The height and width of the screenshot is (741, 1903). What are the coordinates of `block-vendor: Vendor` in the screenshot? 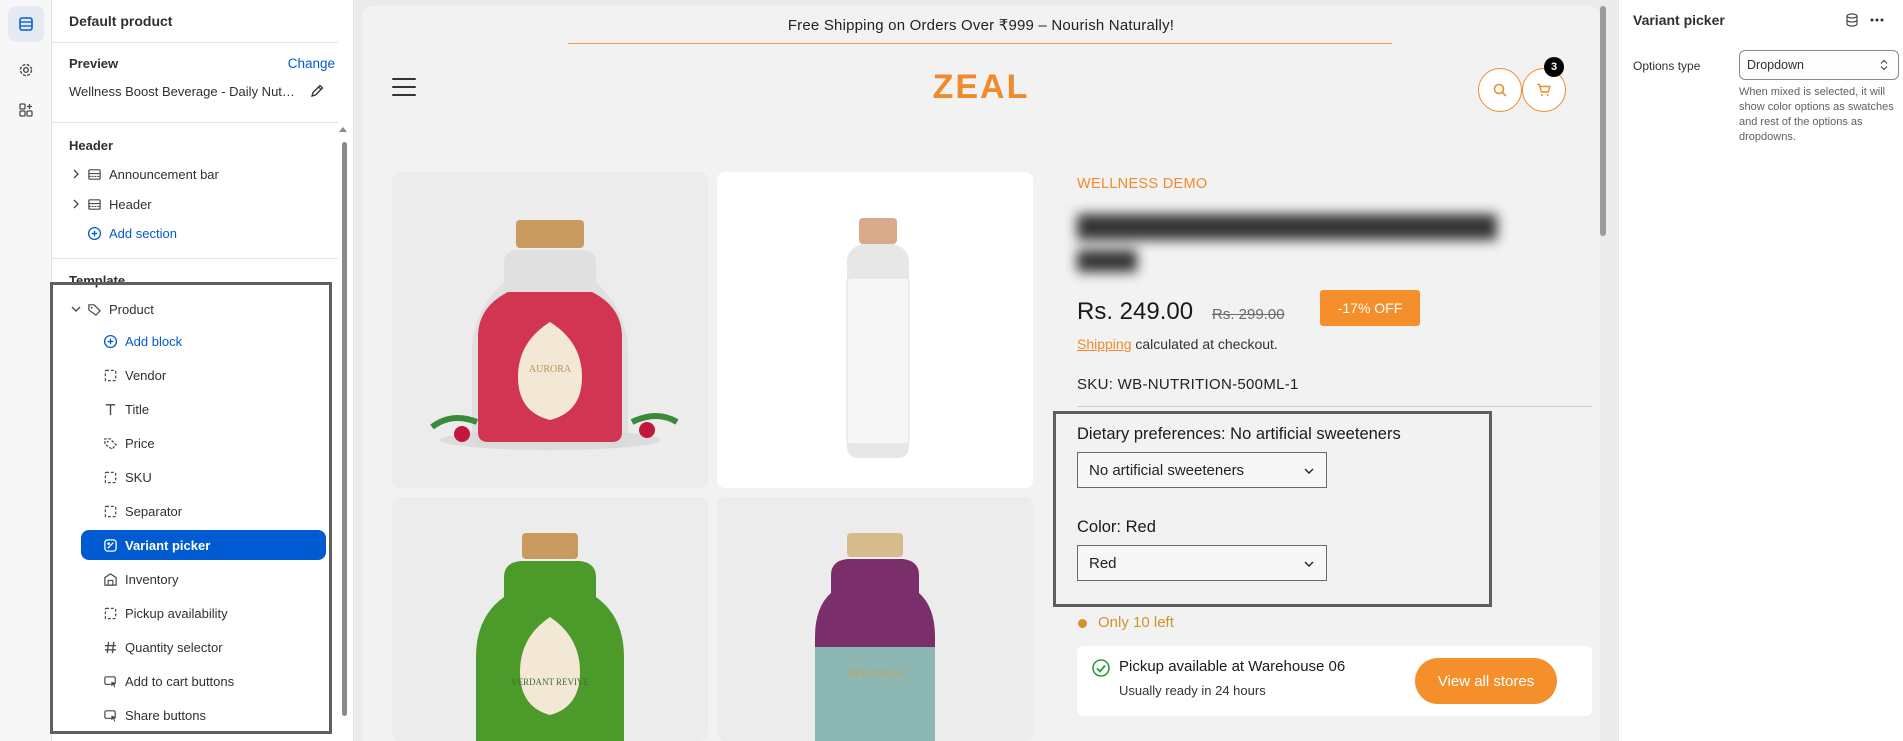 It's located at (195, 375).